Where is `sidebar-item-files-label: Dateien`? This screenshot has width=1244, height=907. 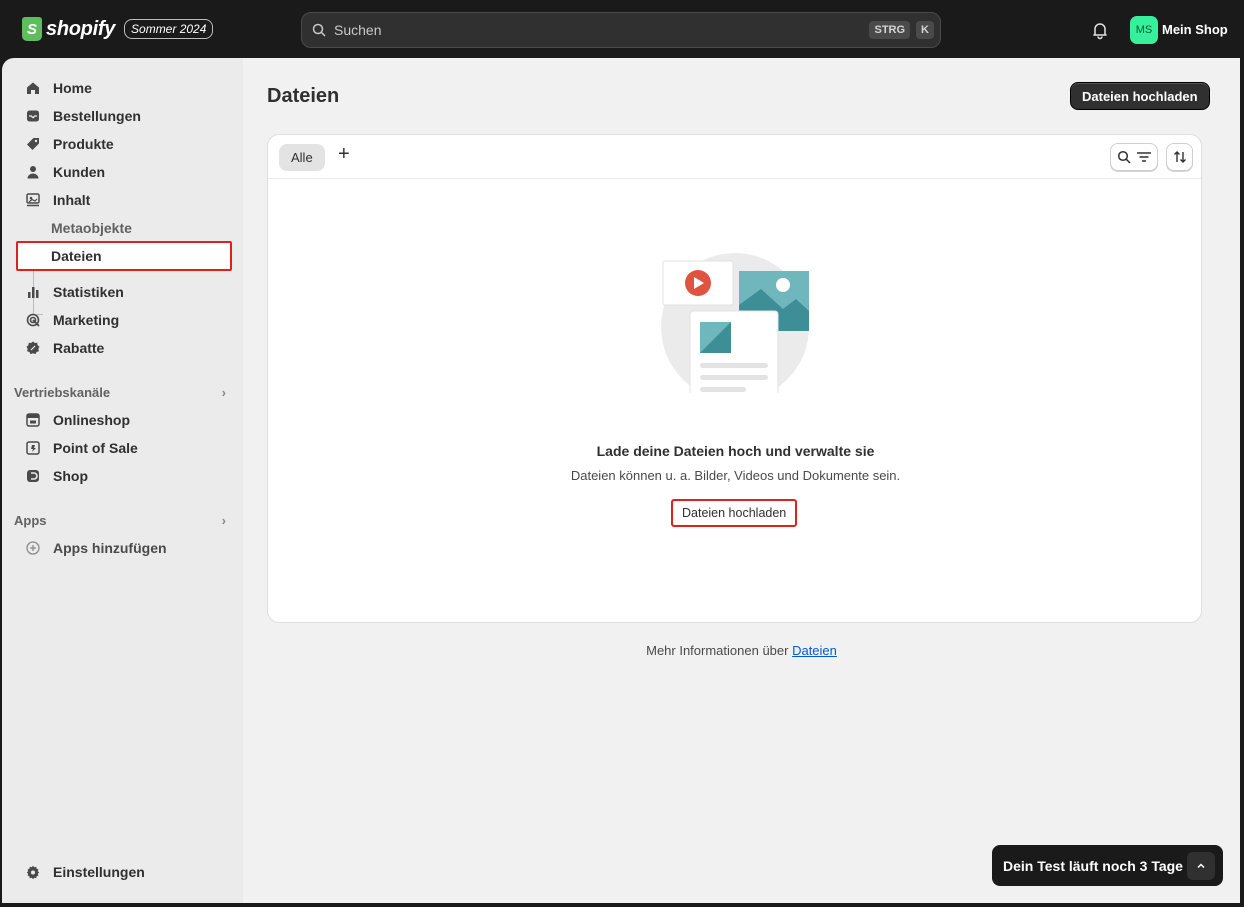 sidebar-item-files-label: Dateien is located at coordinates (76, 256).